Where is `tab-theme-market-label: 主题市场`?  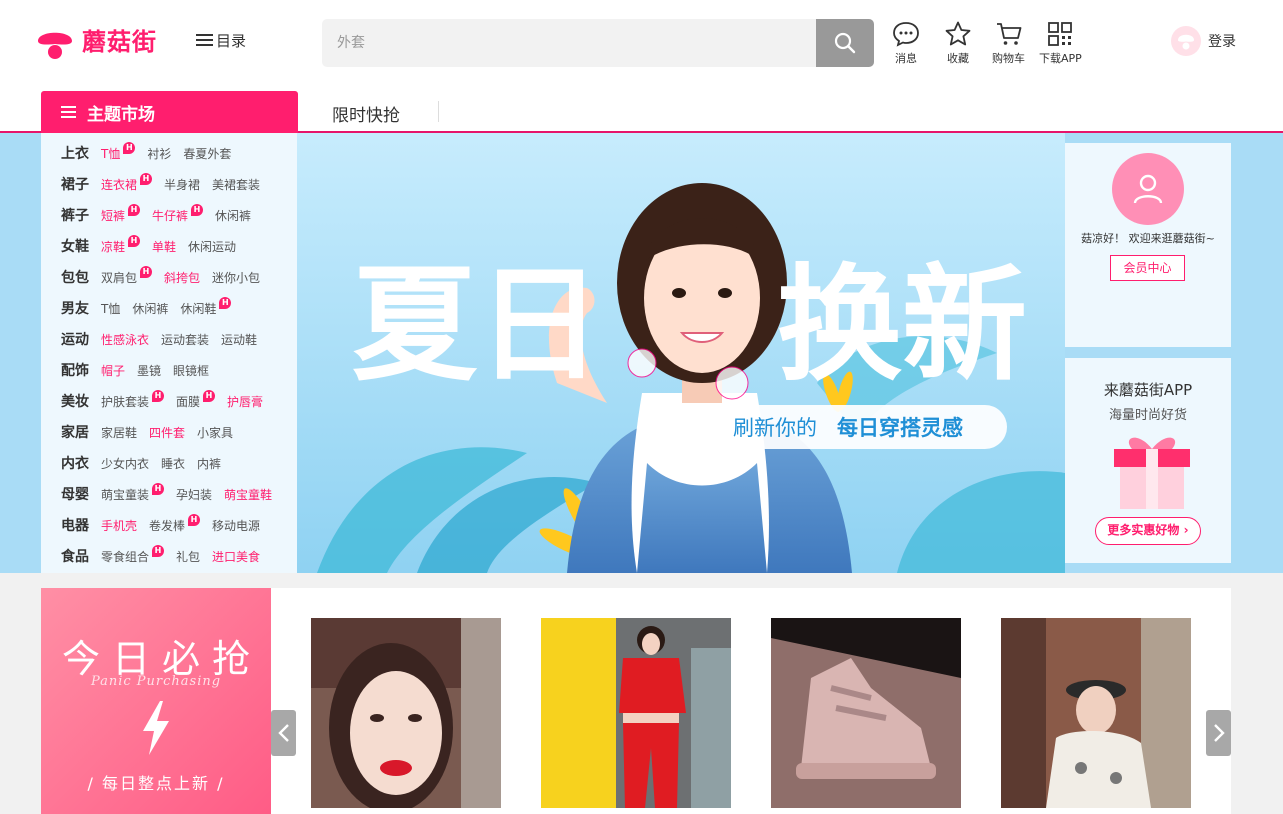 tab-theme-market-label: 主题市场 is located at coordinates (121, 114).